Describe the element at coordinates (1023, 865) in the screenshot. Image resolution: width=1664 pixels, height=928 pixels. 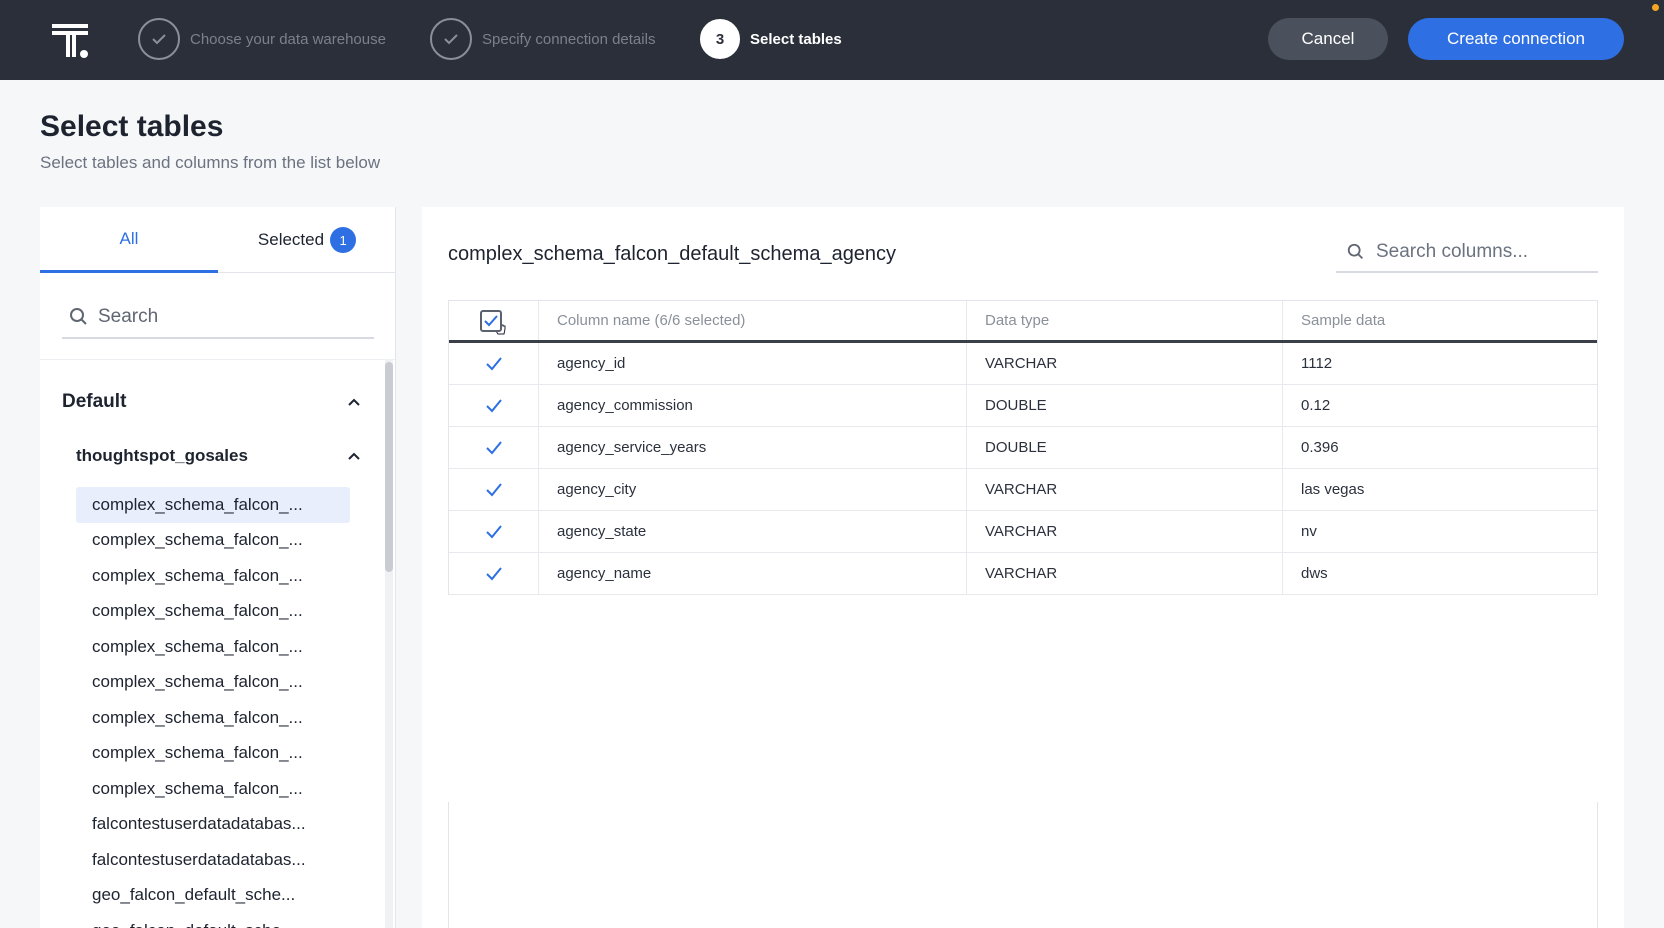
I see `table-empty-area` at that location.